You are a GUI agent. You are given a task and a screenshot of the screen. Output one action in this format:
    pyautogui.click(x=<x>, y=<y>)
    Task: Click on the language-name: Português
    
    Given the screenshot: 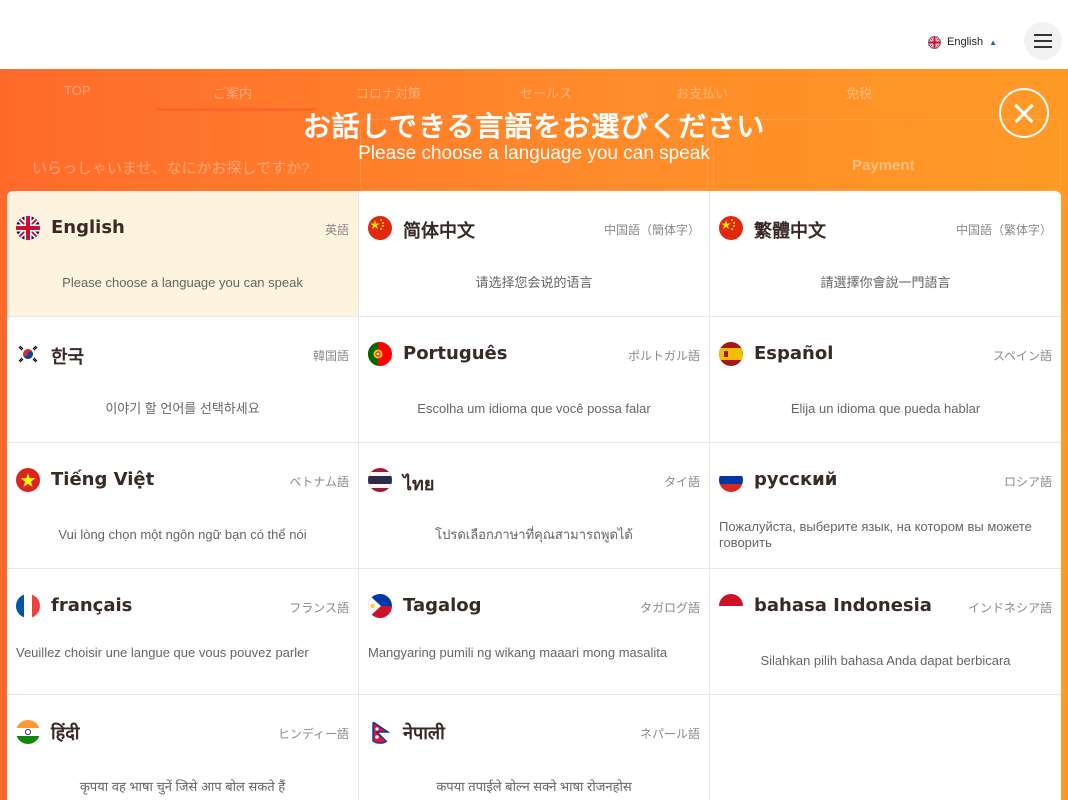 What is the action you would take?
    pyautogui.click(x=455, y=353)
    